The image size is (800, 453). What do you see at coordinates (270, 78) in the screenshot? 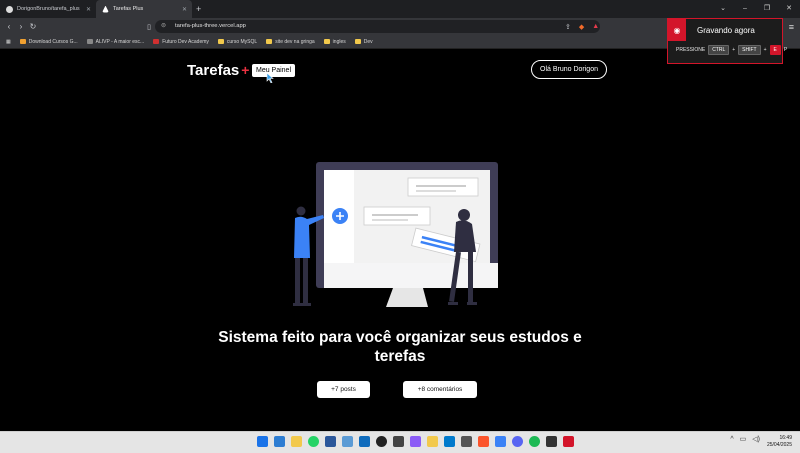
I see `mouse-cursor-icon` at bounding box center [270, 78].